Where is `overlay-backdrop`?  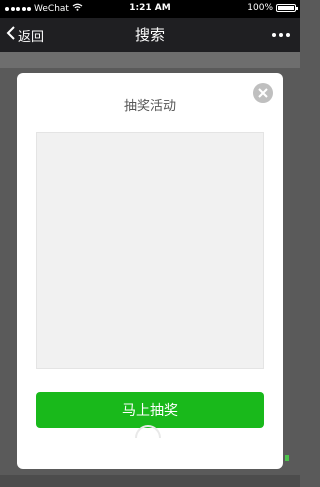
overlay-backdrop is located at coordinates (150, 60).